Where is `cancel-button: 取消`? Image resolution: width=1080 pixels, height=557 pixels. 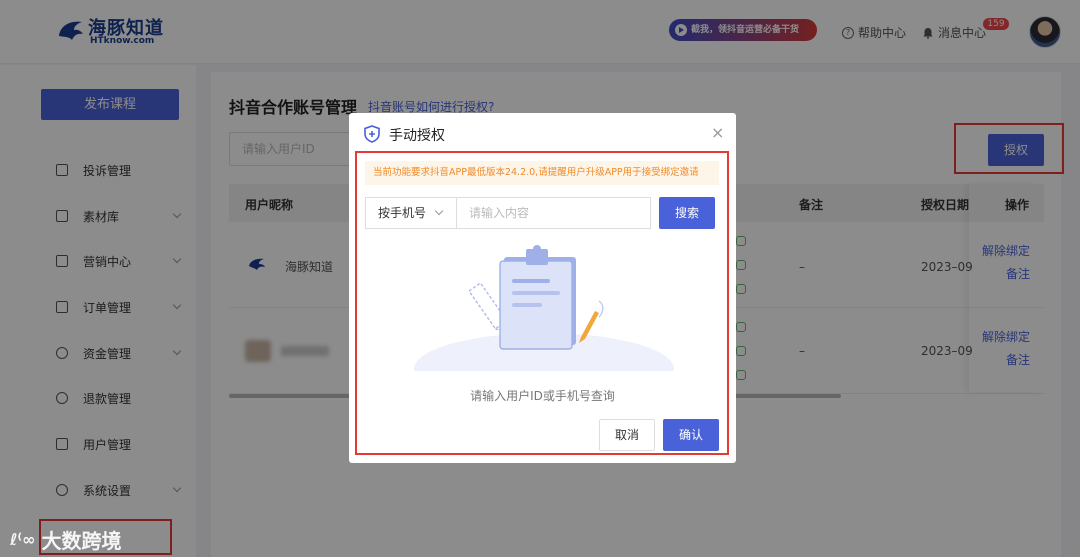
cancel-button: 取消 is located at coordinates (627, 435).